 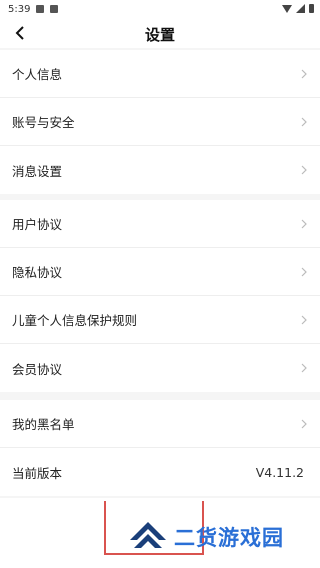 What do you see at coordinates (160, 170) in the screenshot?
I see `settings-item-notifications: 消息设置` at bounding box center [160, 170].